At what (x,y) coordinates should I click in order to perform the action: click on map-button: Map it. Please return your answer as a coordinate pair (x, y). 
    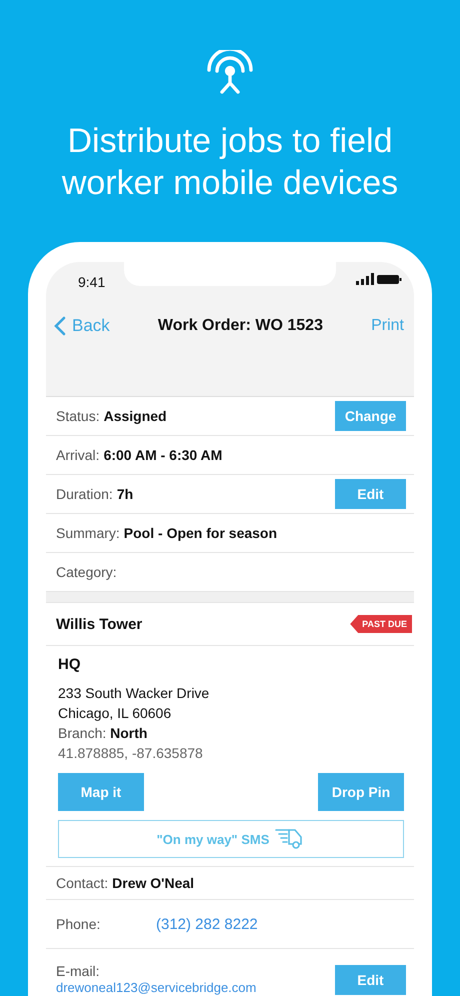
    Looking at the image, I should click on (101, 792).